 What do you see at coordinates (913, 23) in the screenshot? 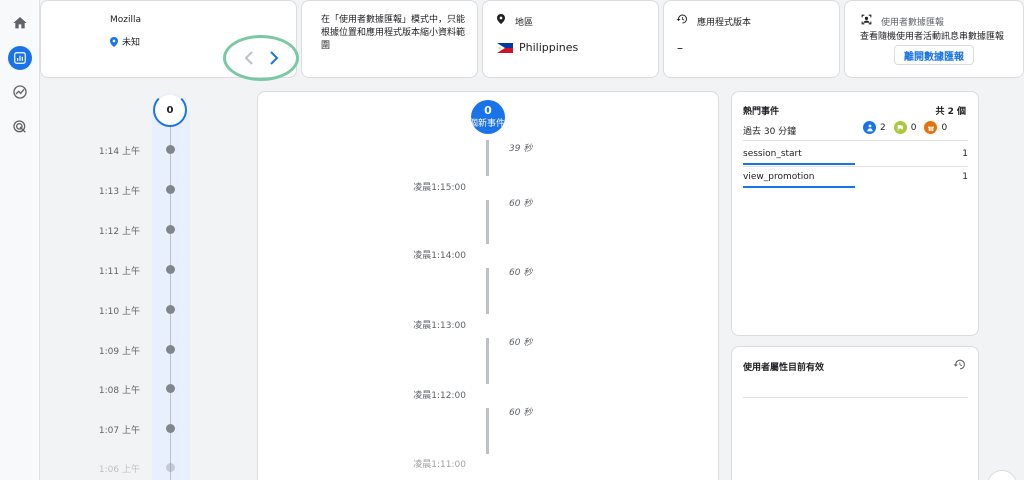
I see `user-report-title: 使用者數據匯報` at bounding box center [913, 23].